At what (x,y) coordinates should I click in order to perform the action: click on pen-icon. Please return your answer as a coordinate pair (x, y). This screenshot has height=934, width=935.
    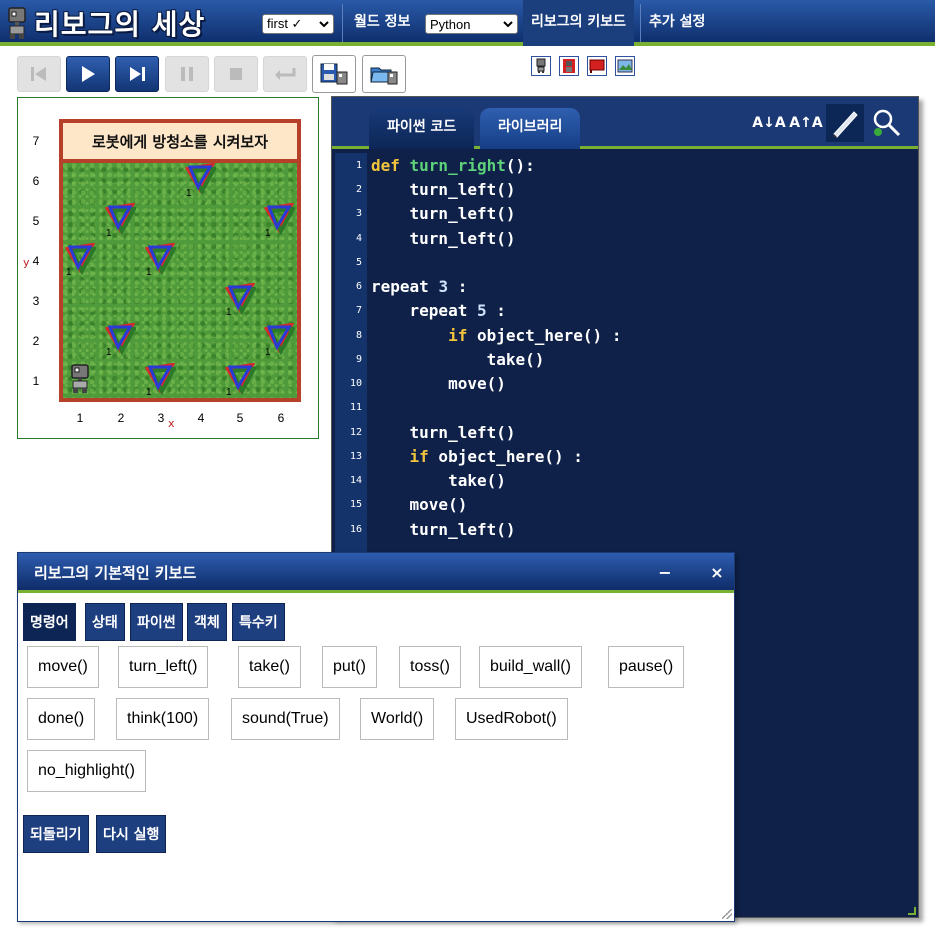
    Looking at the image, I should click on (845, 124).